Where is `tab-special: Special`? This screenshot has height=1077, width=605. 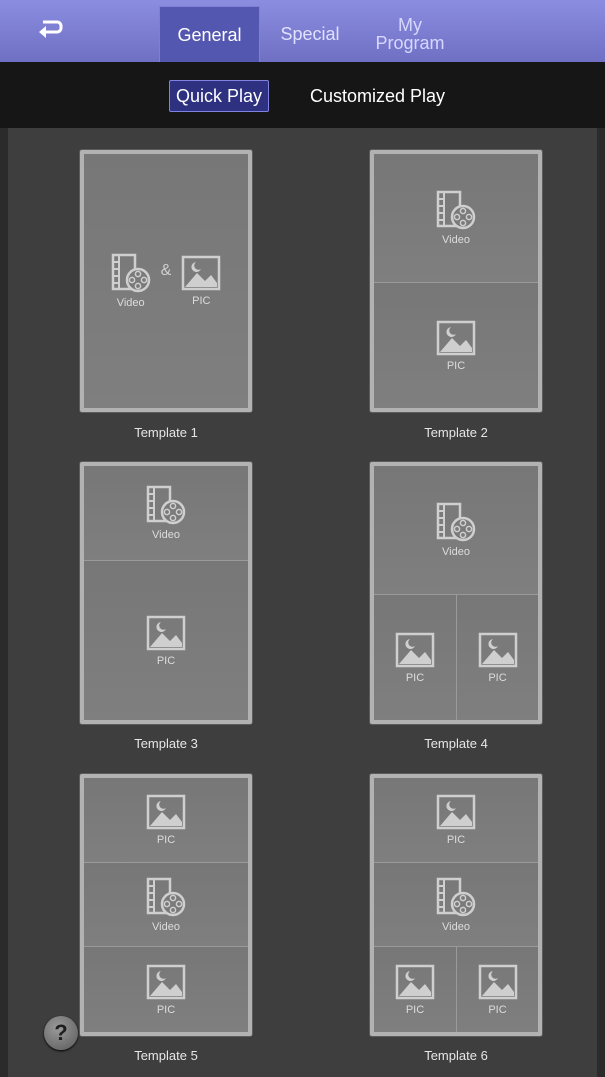
tab-special: Special is located at coordinates (310, 34).